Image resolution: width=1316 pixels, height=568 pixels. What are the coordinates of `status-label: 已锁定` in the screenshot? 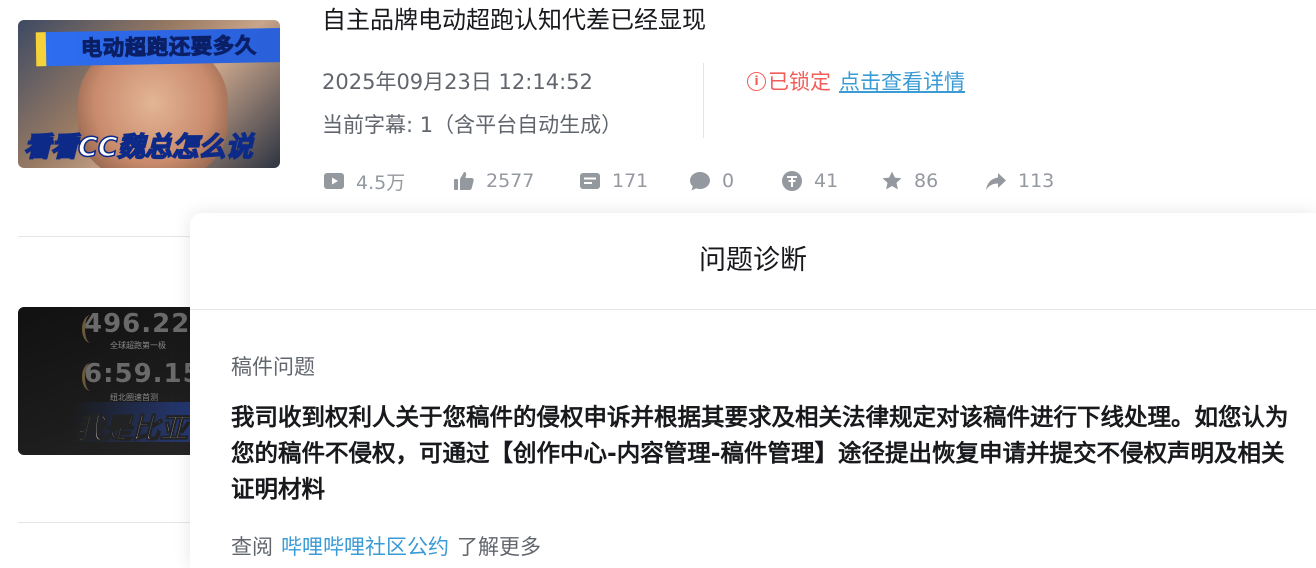 It's located at (799, 82).